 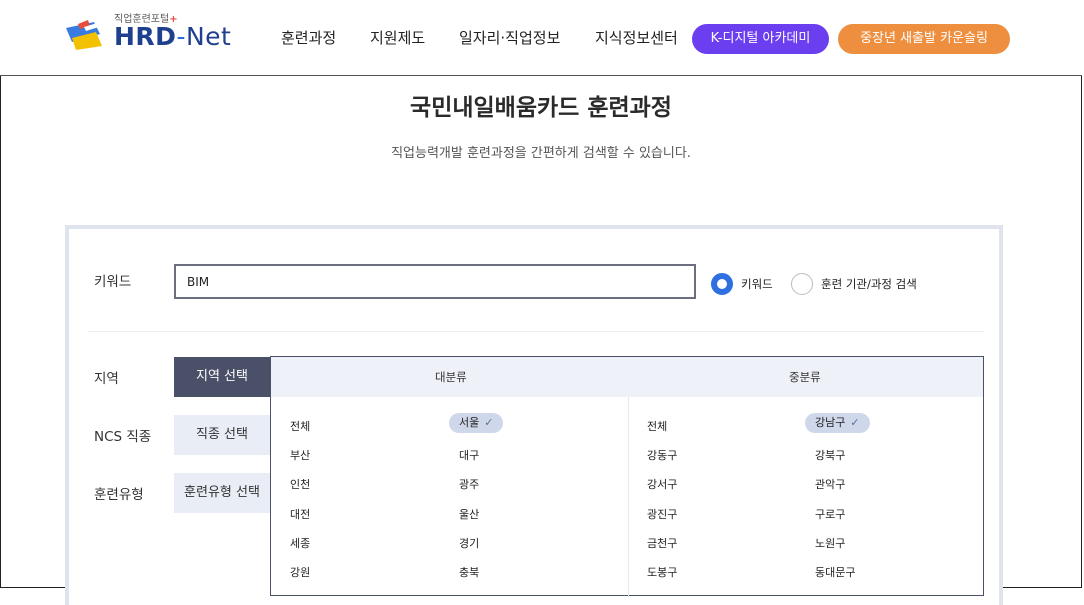 I want to click on region-option: 강원, so click(x=300, y=572).